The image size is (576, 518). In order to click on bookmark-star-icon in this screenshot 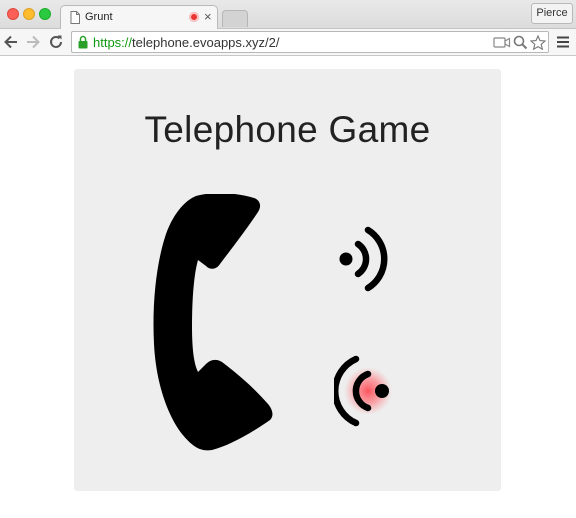, I will do `click(538, 42)`.